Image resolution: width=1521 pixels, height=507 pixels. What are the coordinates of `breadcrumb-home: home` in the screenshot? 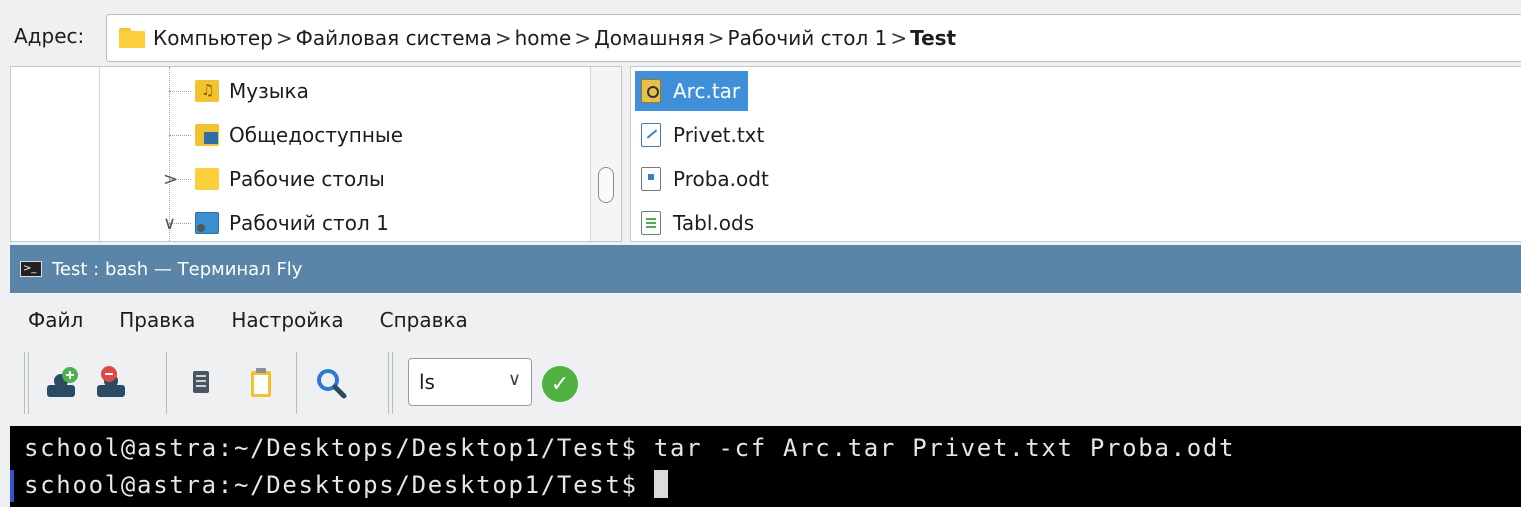 It's located at (543, 38).